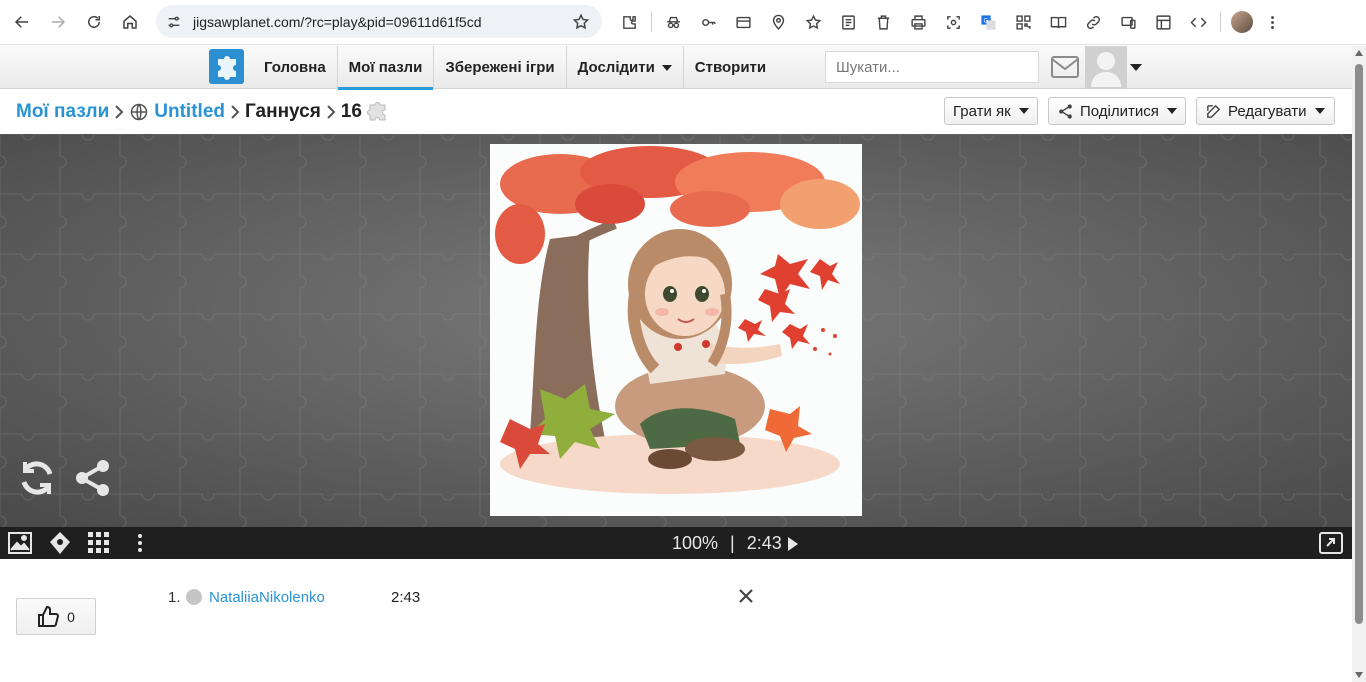  I want to click on score-rank: 1., so click(174, 597).